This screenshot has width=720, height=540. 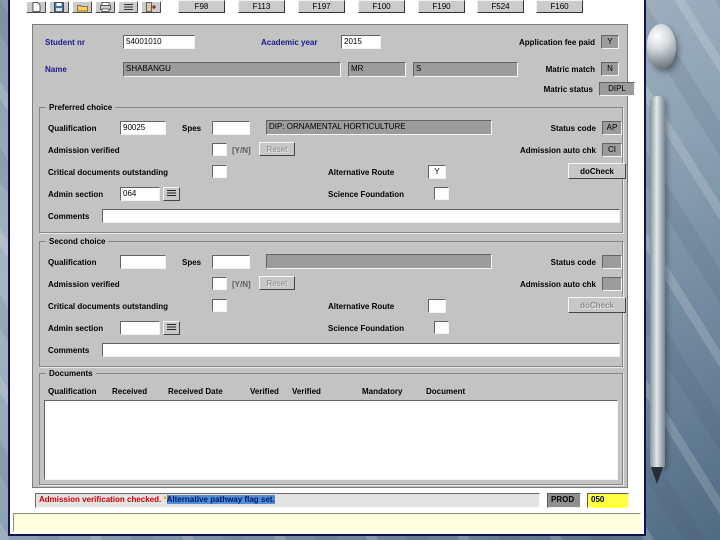 I want to click on alternative-route-field: Y, so click(x=437, y=172).